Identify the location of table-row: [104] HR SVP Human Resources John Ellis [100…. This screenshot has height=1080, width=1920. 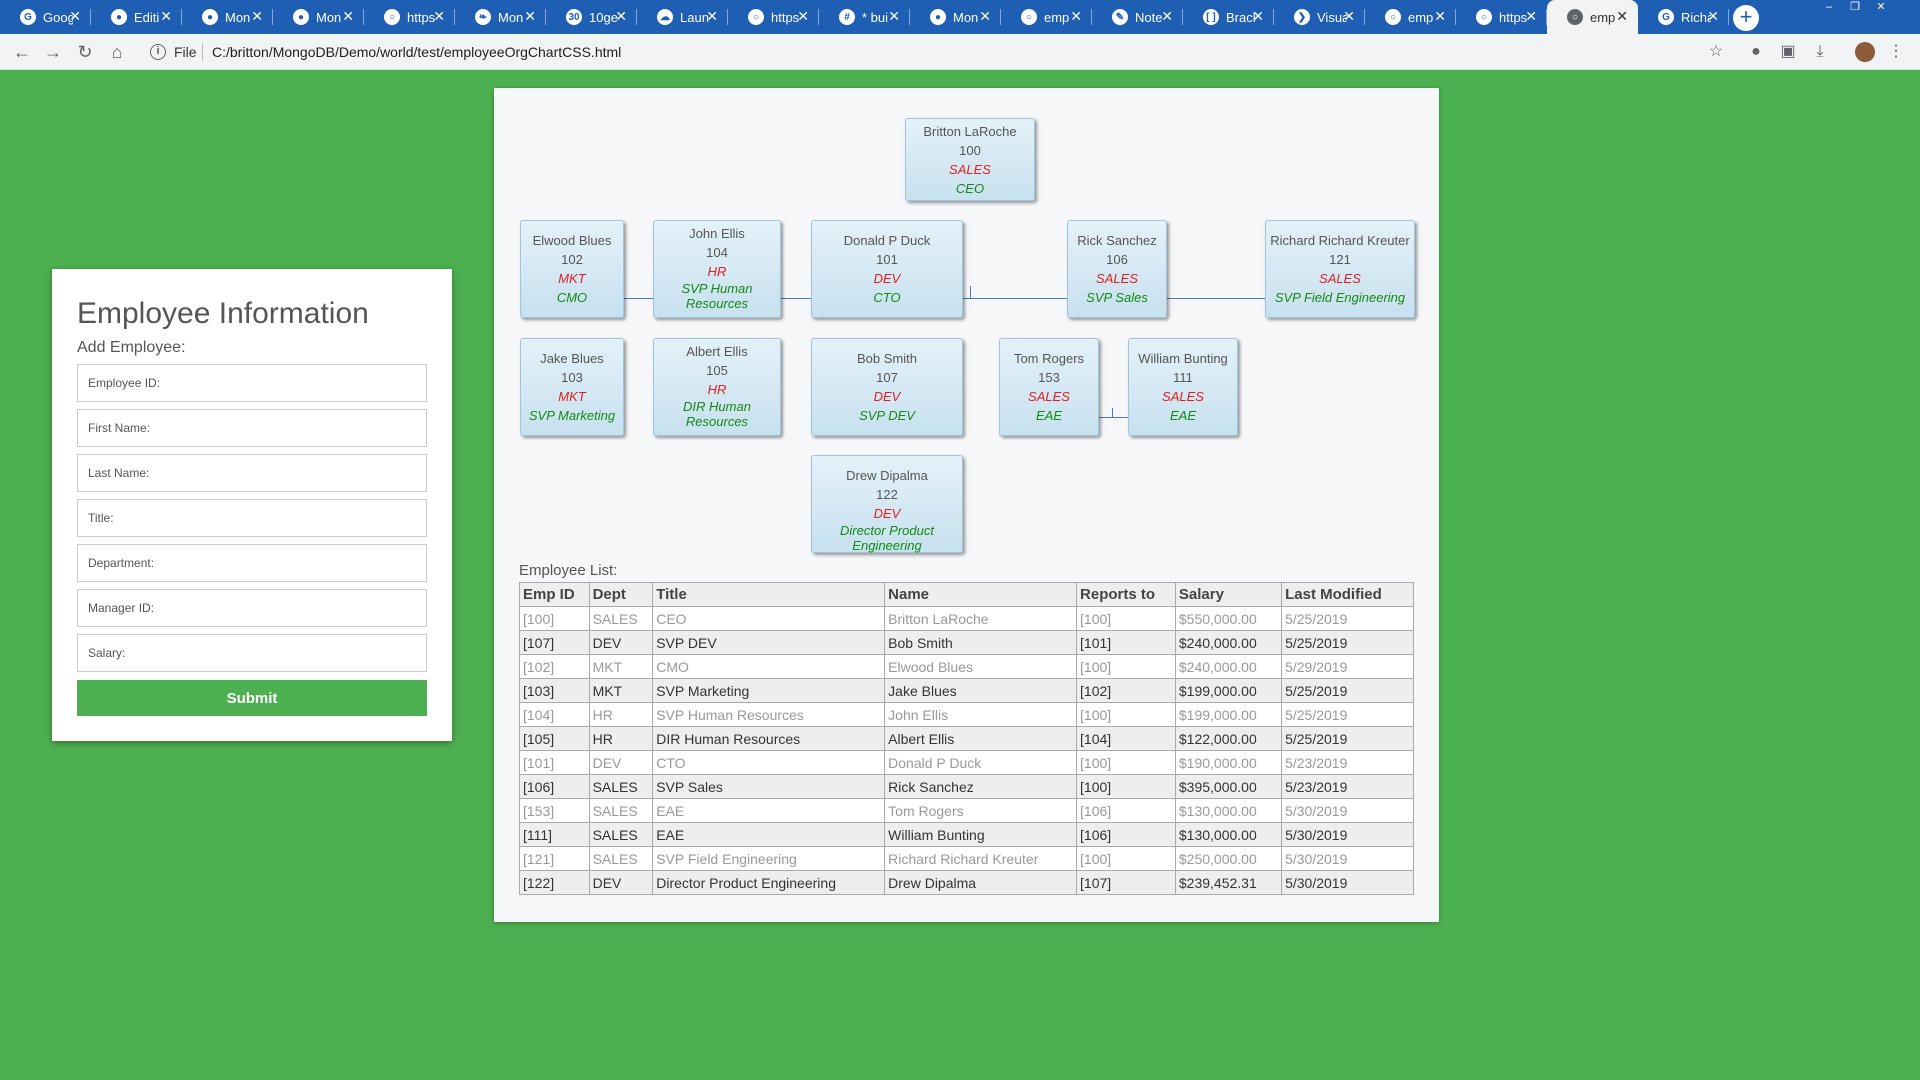
(966, 714).